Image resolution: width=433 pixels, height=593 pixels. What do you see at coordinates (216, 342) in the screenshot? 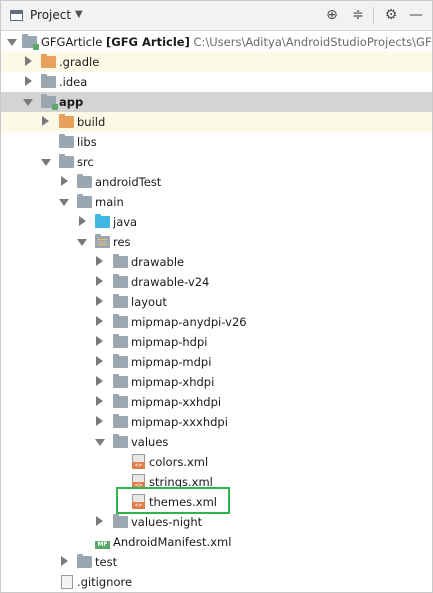
I see `tree-row-mipmap-hdpi: mipmap-hdpi` at bounding box center [216, 342].